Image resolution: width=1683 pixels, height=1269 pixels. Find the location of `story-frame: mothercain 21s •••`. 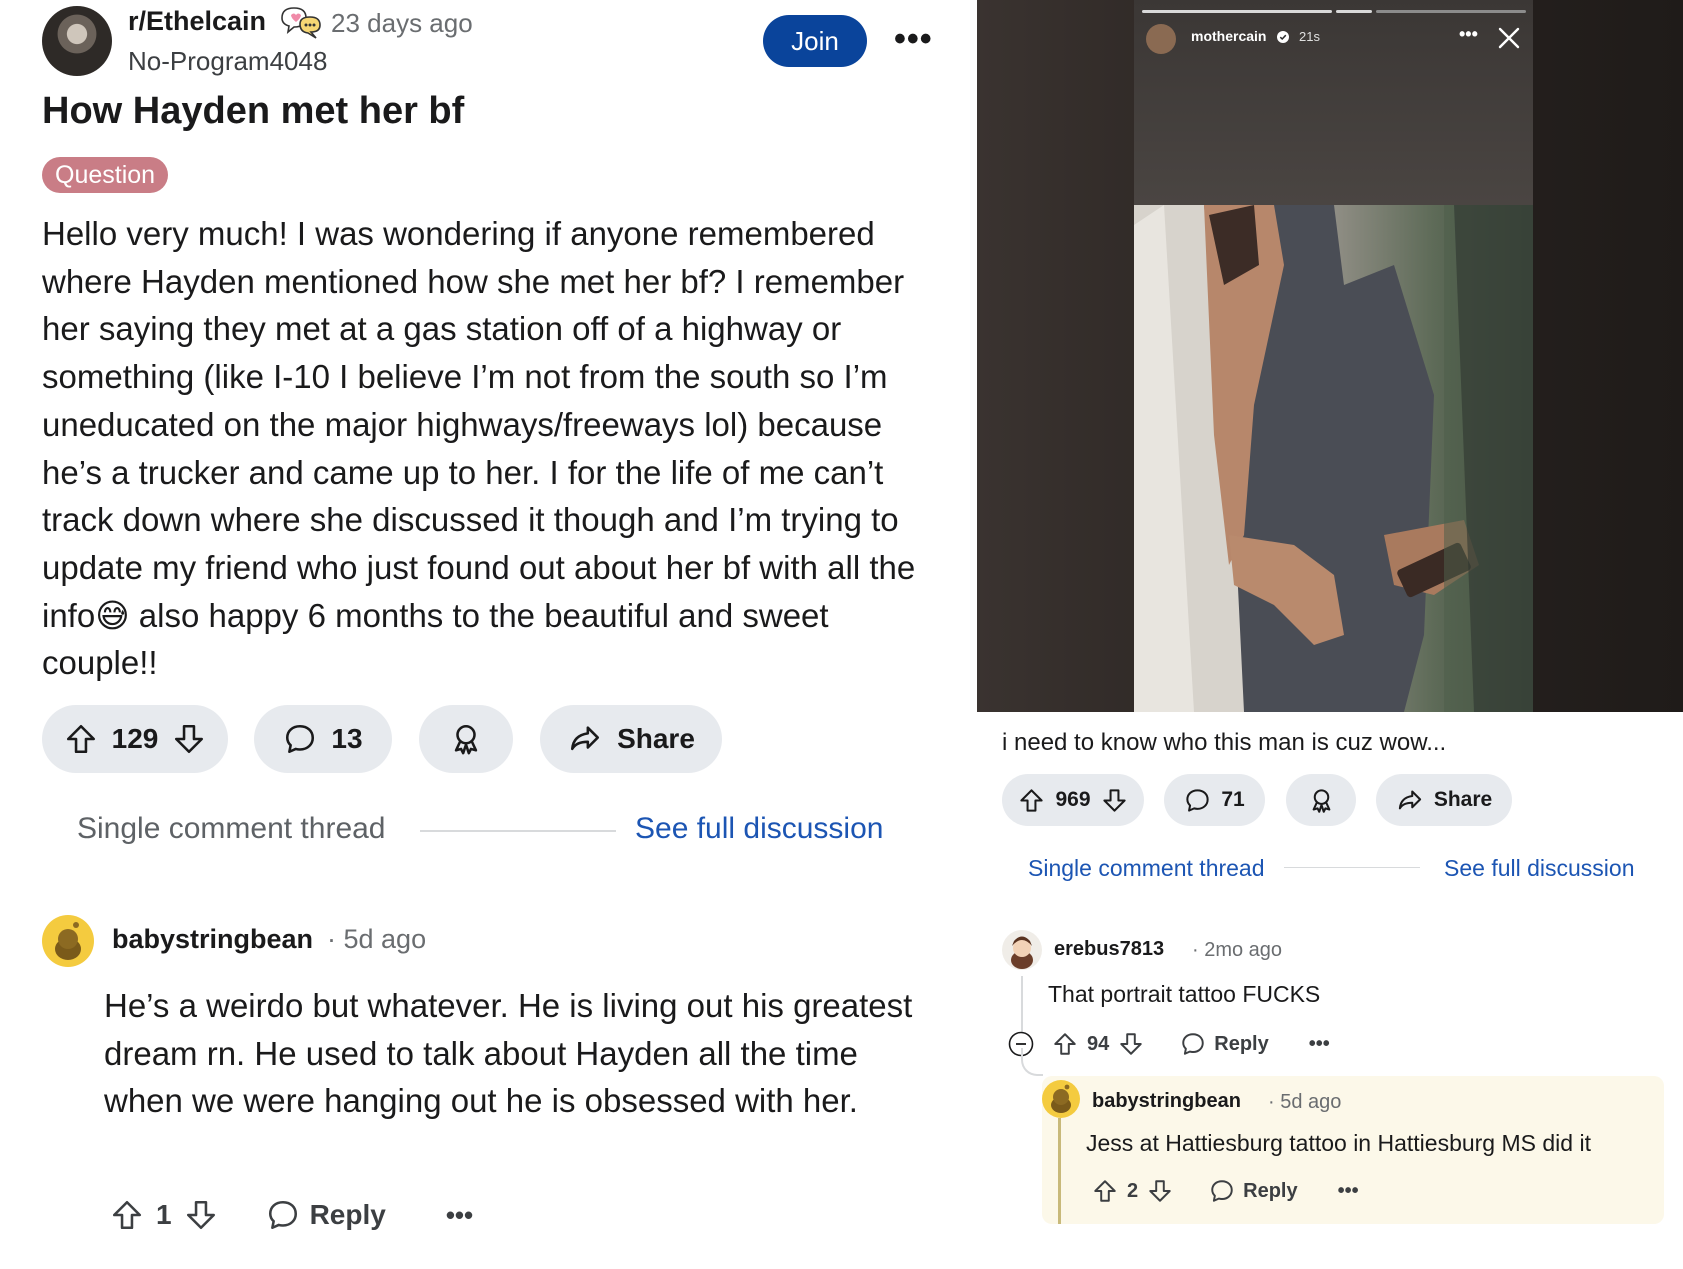

story-frame: mothercain 21s ••• is located at coordinates (1333, 356).